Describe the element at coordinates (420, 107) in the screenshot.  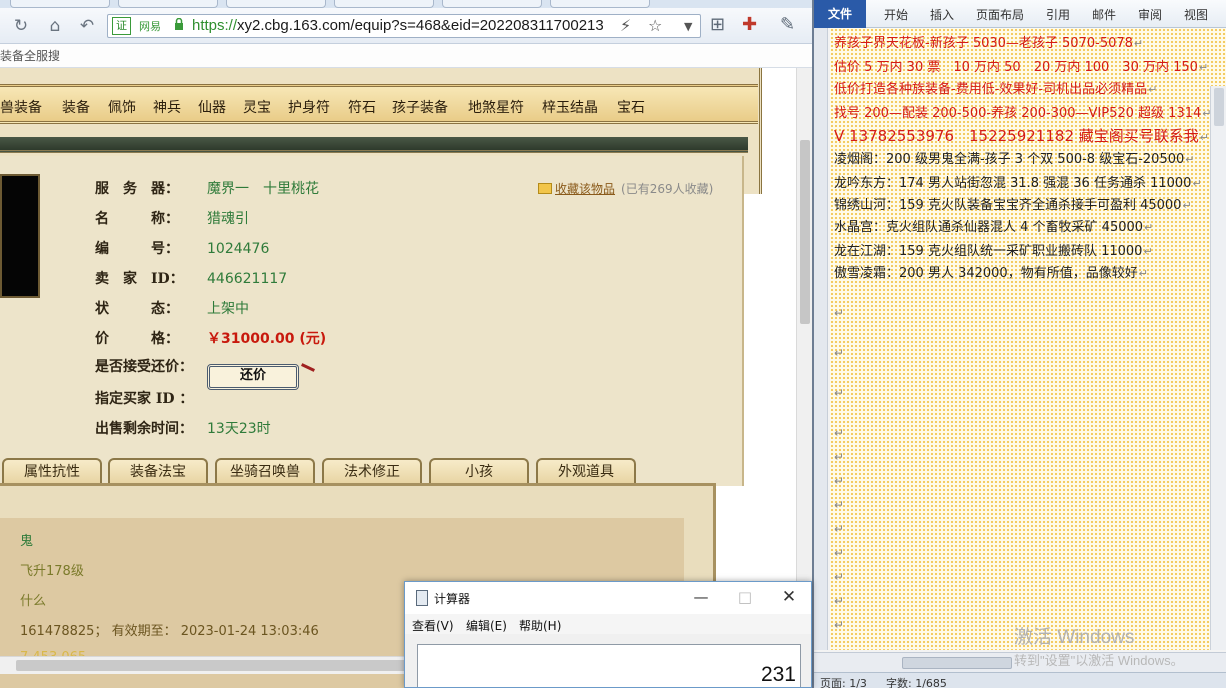
I see `category-item: 孩子装备` at that location.